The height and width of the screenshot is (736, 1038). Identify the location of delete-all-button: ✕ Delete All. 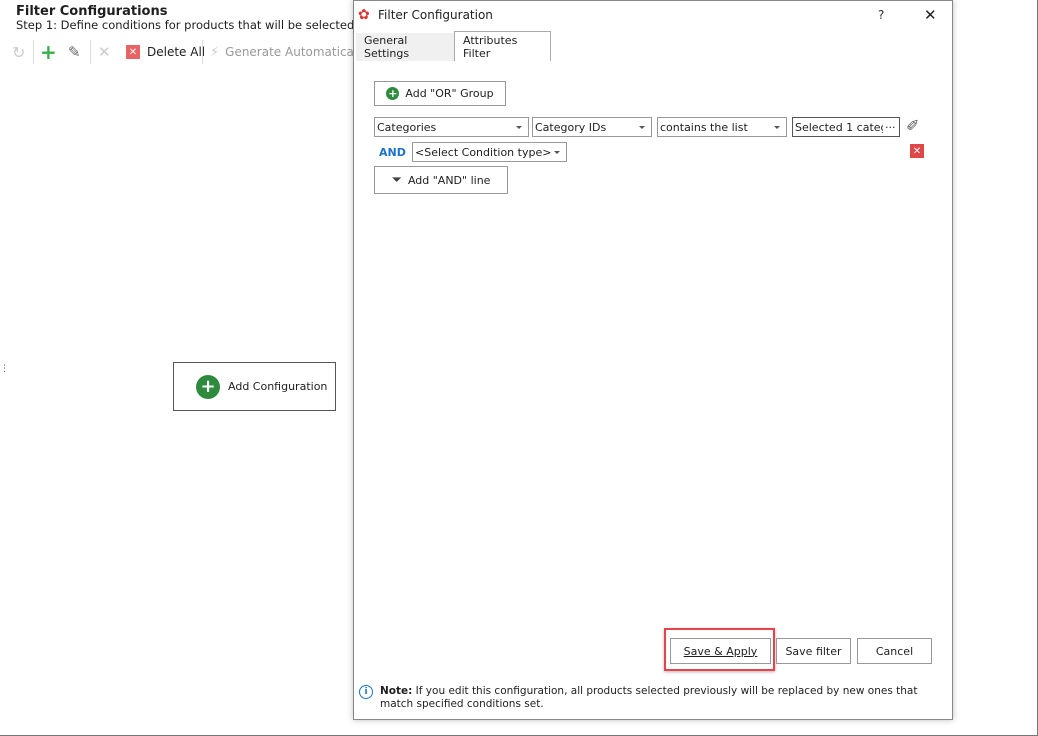
(165, 52).